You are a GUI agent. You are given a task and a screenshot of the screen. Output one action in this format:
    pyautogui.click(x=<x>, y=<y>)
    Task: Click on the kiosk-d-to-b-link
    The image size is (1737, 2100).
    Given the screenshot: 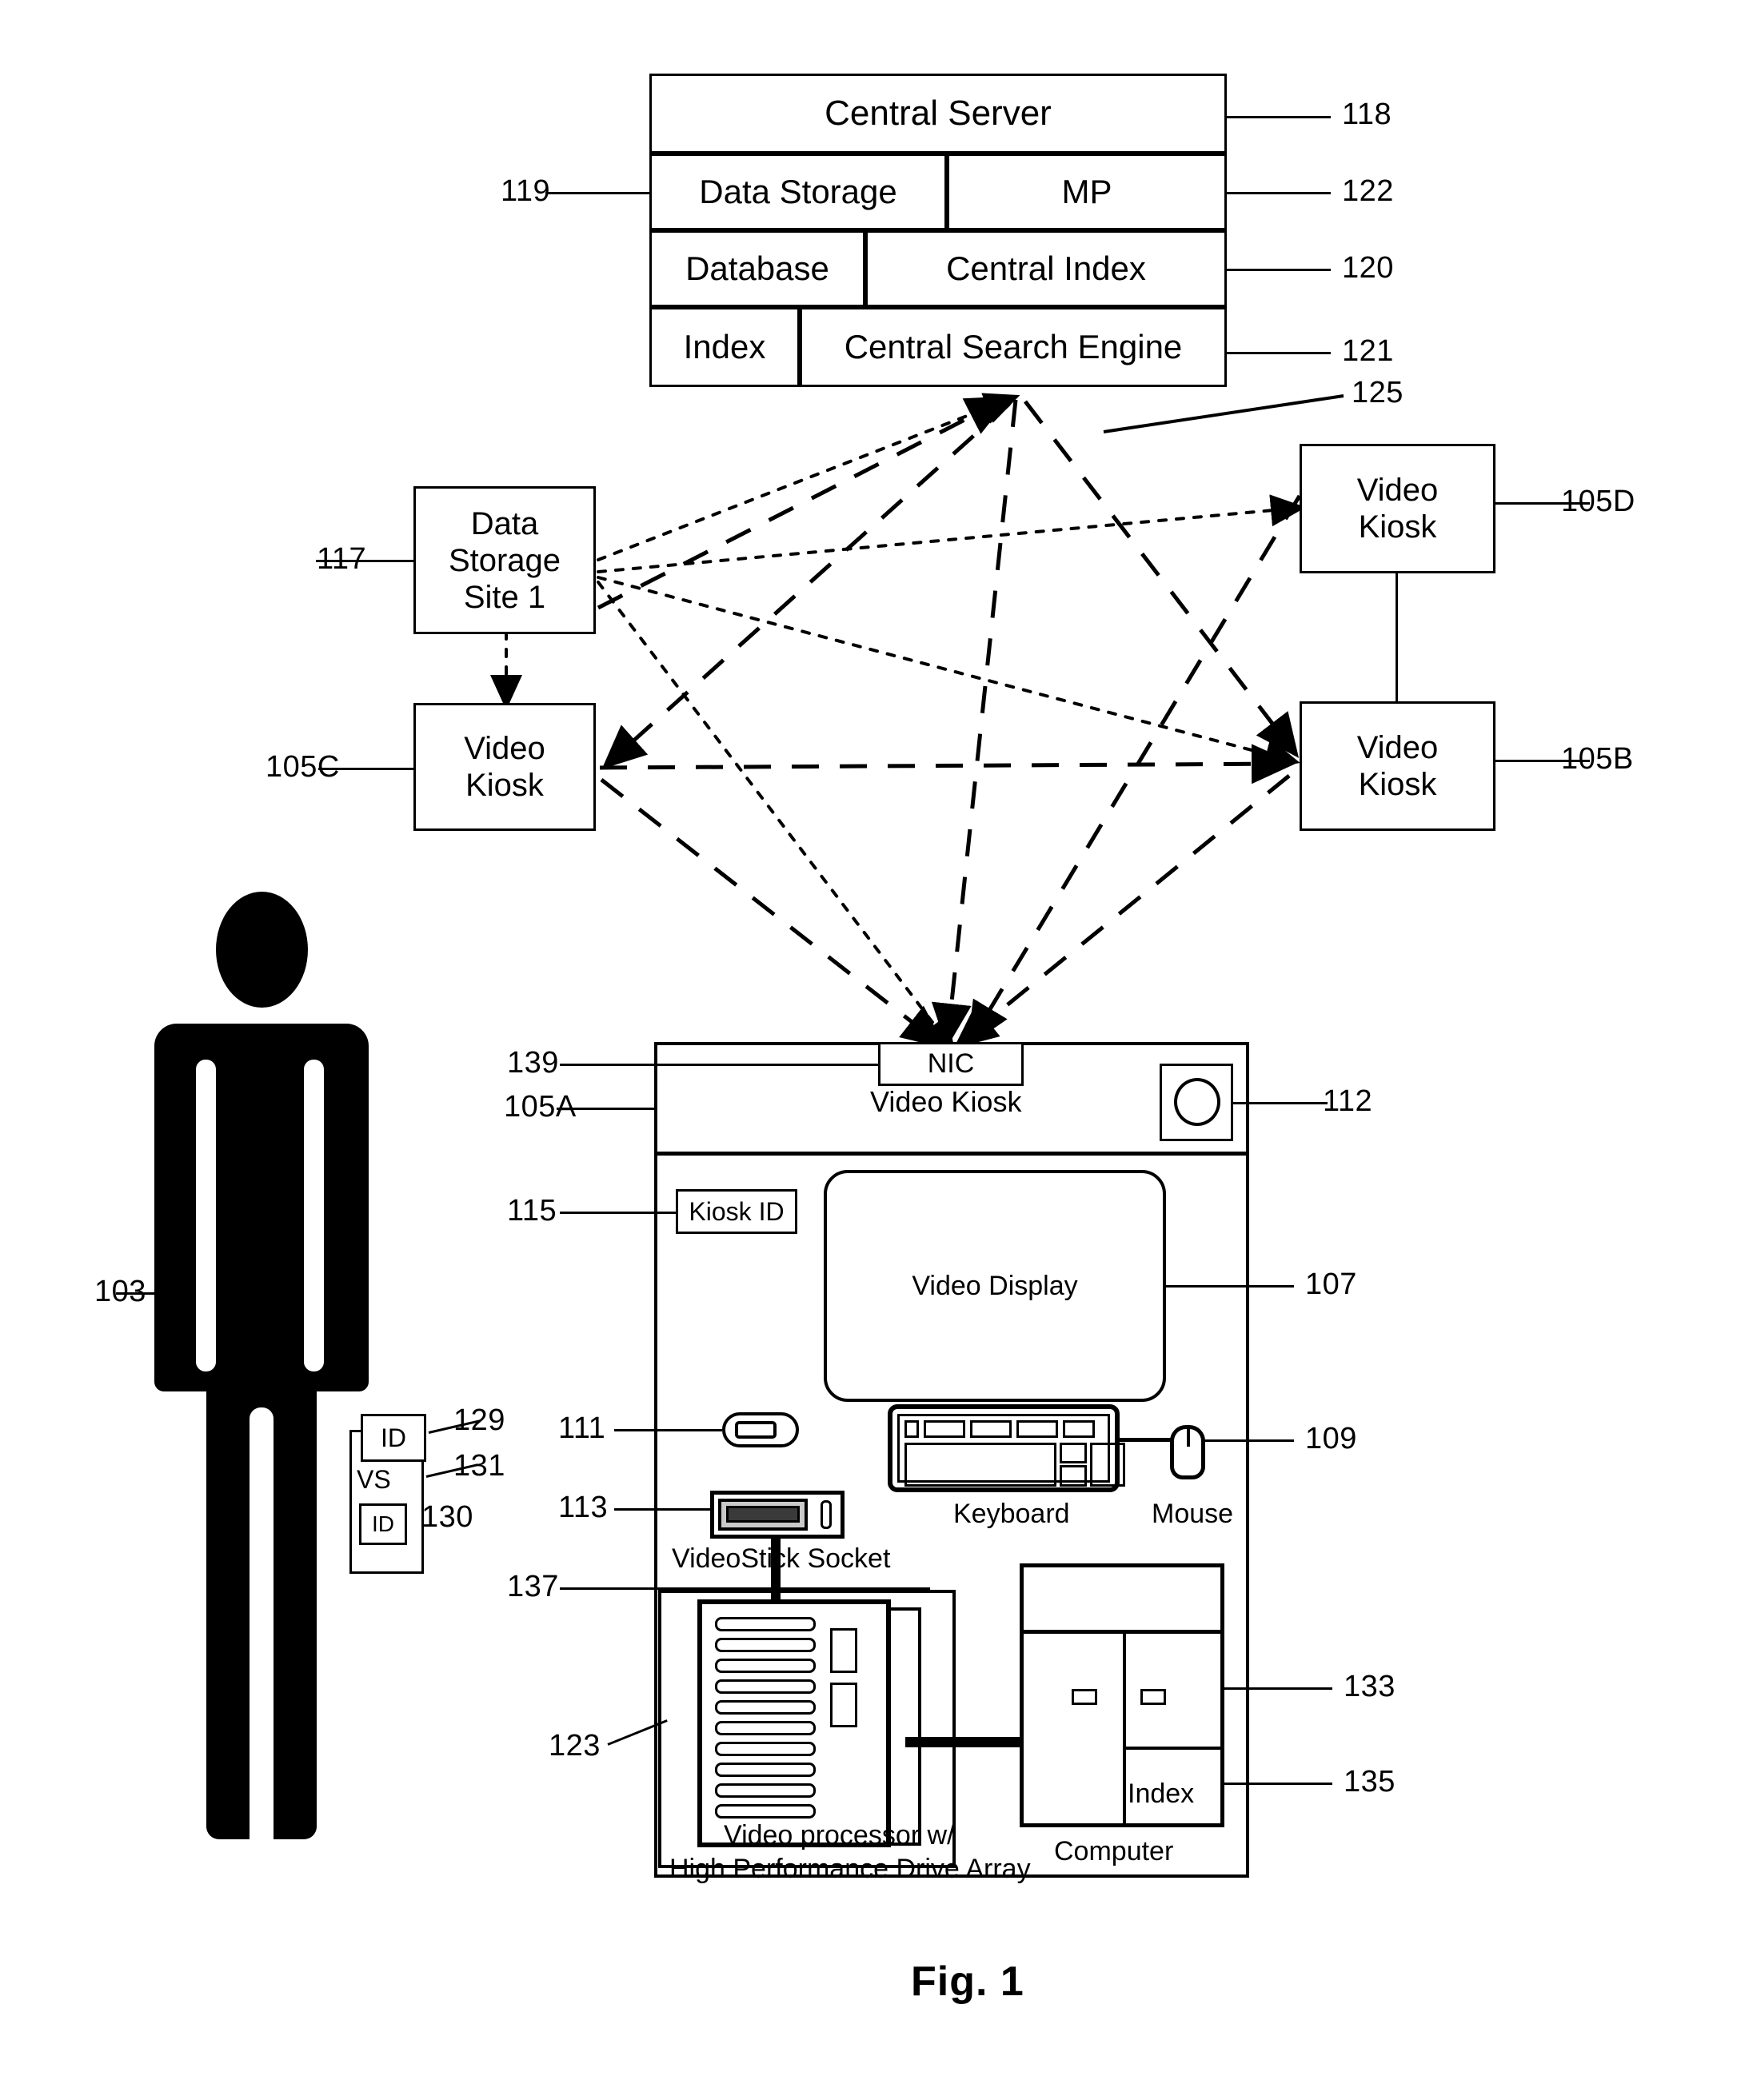 What is the action you would take?
    pyautogui.click(x=1397, y=637)
    